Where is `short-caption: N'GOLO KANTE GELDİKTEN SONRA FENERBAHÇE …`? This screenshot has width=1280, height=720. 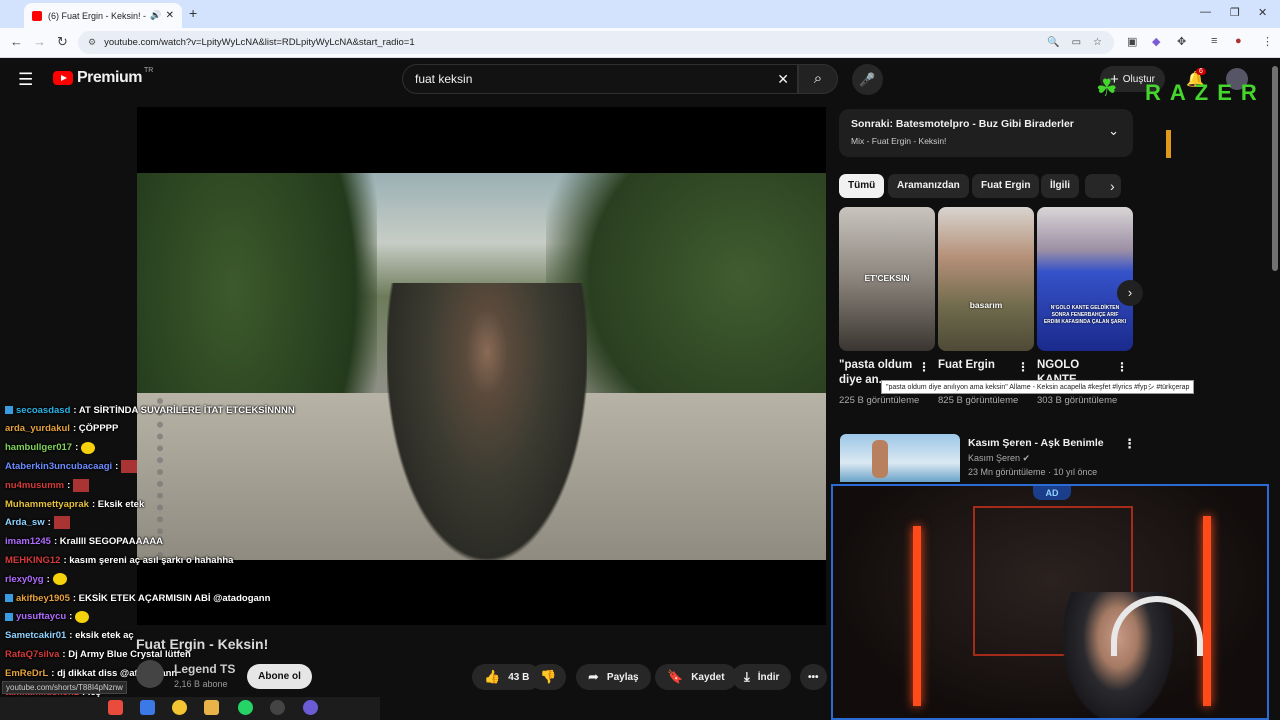
short-caption: N'GOLO KANTE GELDİKTEN SONRA FENERBAHÇE … is located at coordinates (1085, 315).